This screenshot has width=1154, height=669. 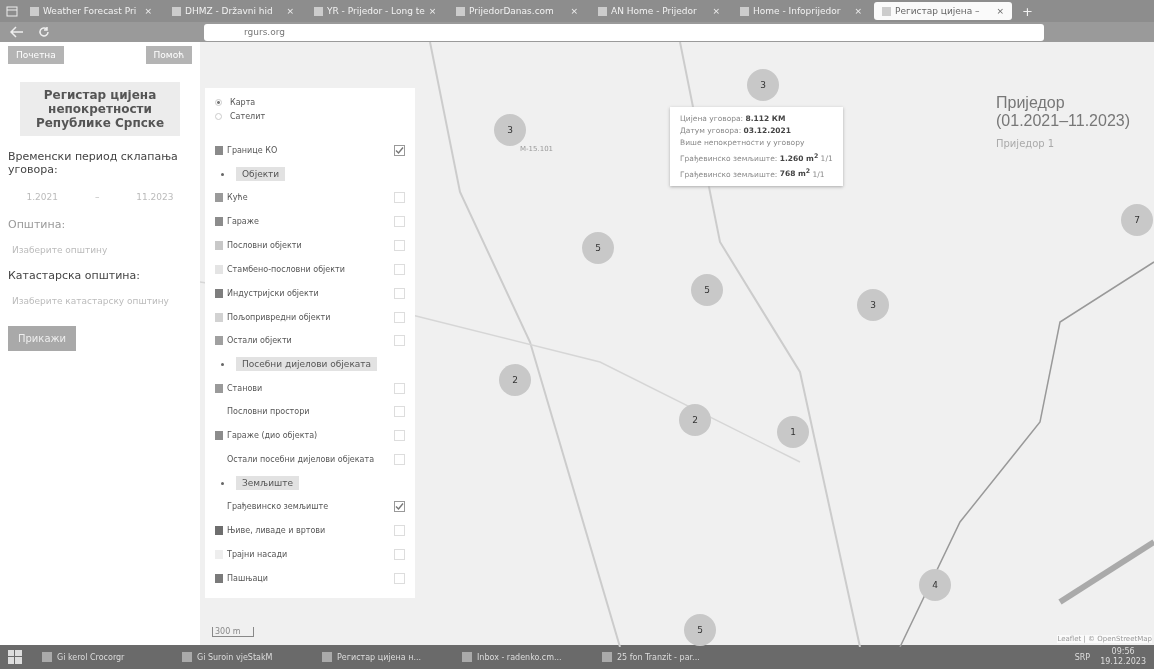 What do you see at coordinates (100, 109) in the screenshot?
I see `app-title: Регистар цијена непокретности Републике Српске` at bounding box center [100, 109].